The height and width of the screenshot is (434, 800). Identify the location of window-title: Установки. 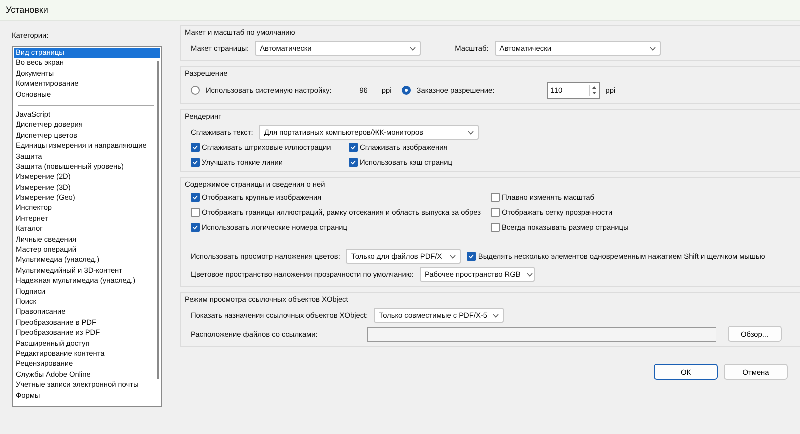
(27, 10).